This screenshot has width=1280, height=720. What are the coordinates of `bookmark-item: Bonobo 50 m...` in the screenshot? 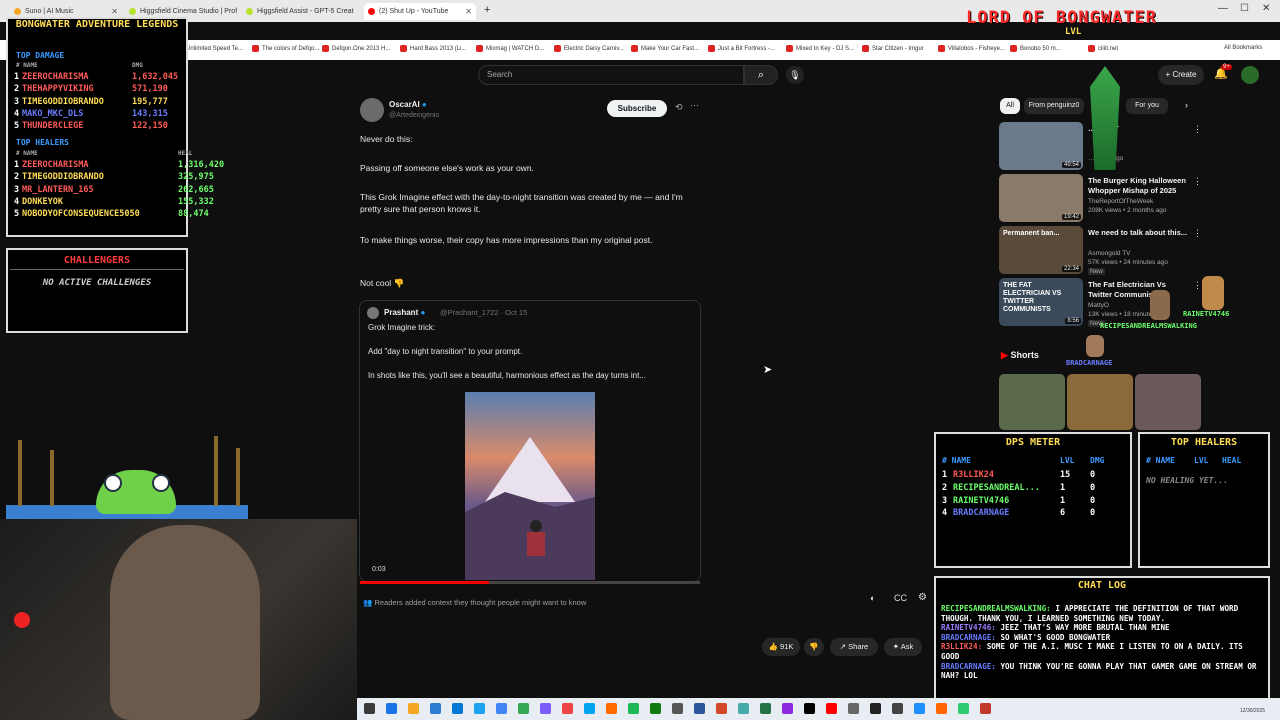 It's located at (1035, 48).